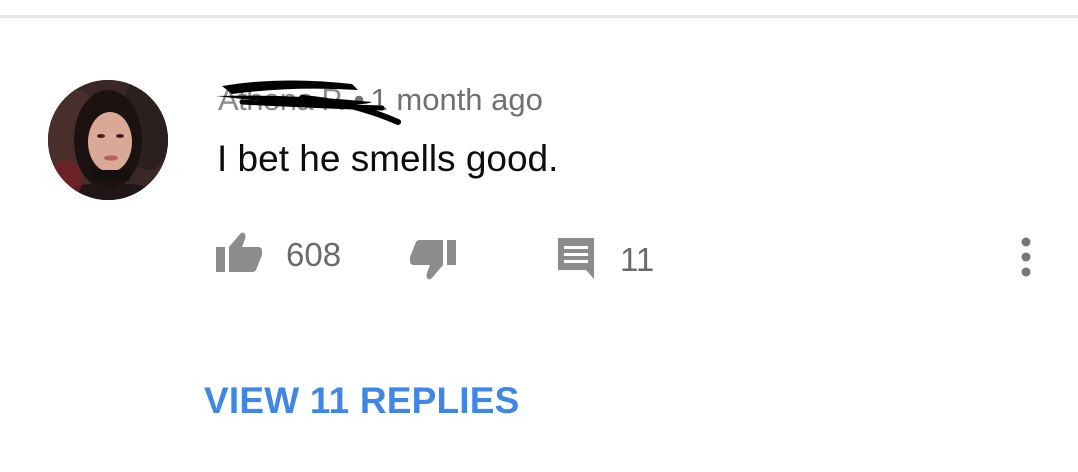  I want to click on thumb-up-icon, so click(239, 254).